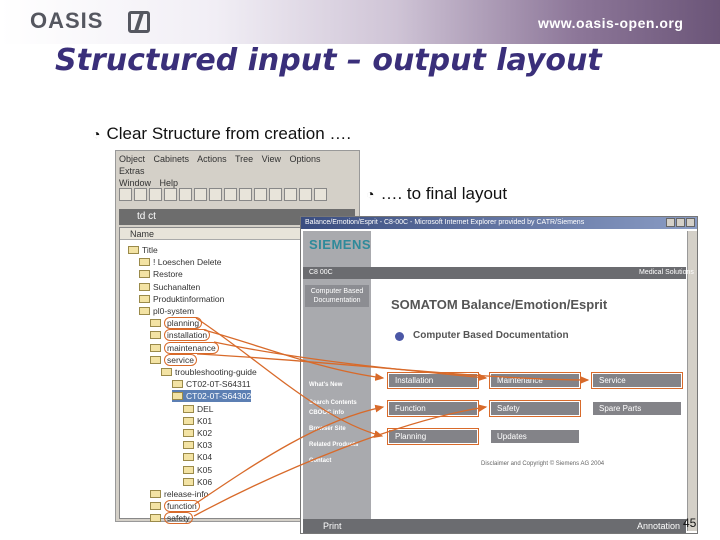 The height and width of the screenshot is (540, 720). Describe the element at coordinates (180, 262) in the screenshot. I see `tree-row: ! Loeschen Delete` at that location.